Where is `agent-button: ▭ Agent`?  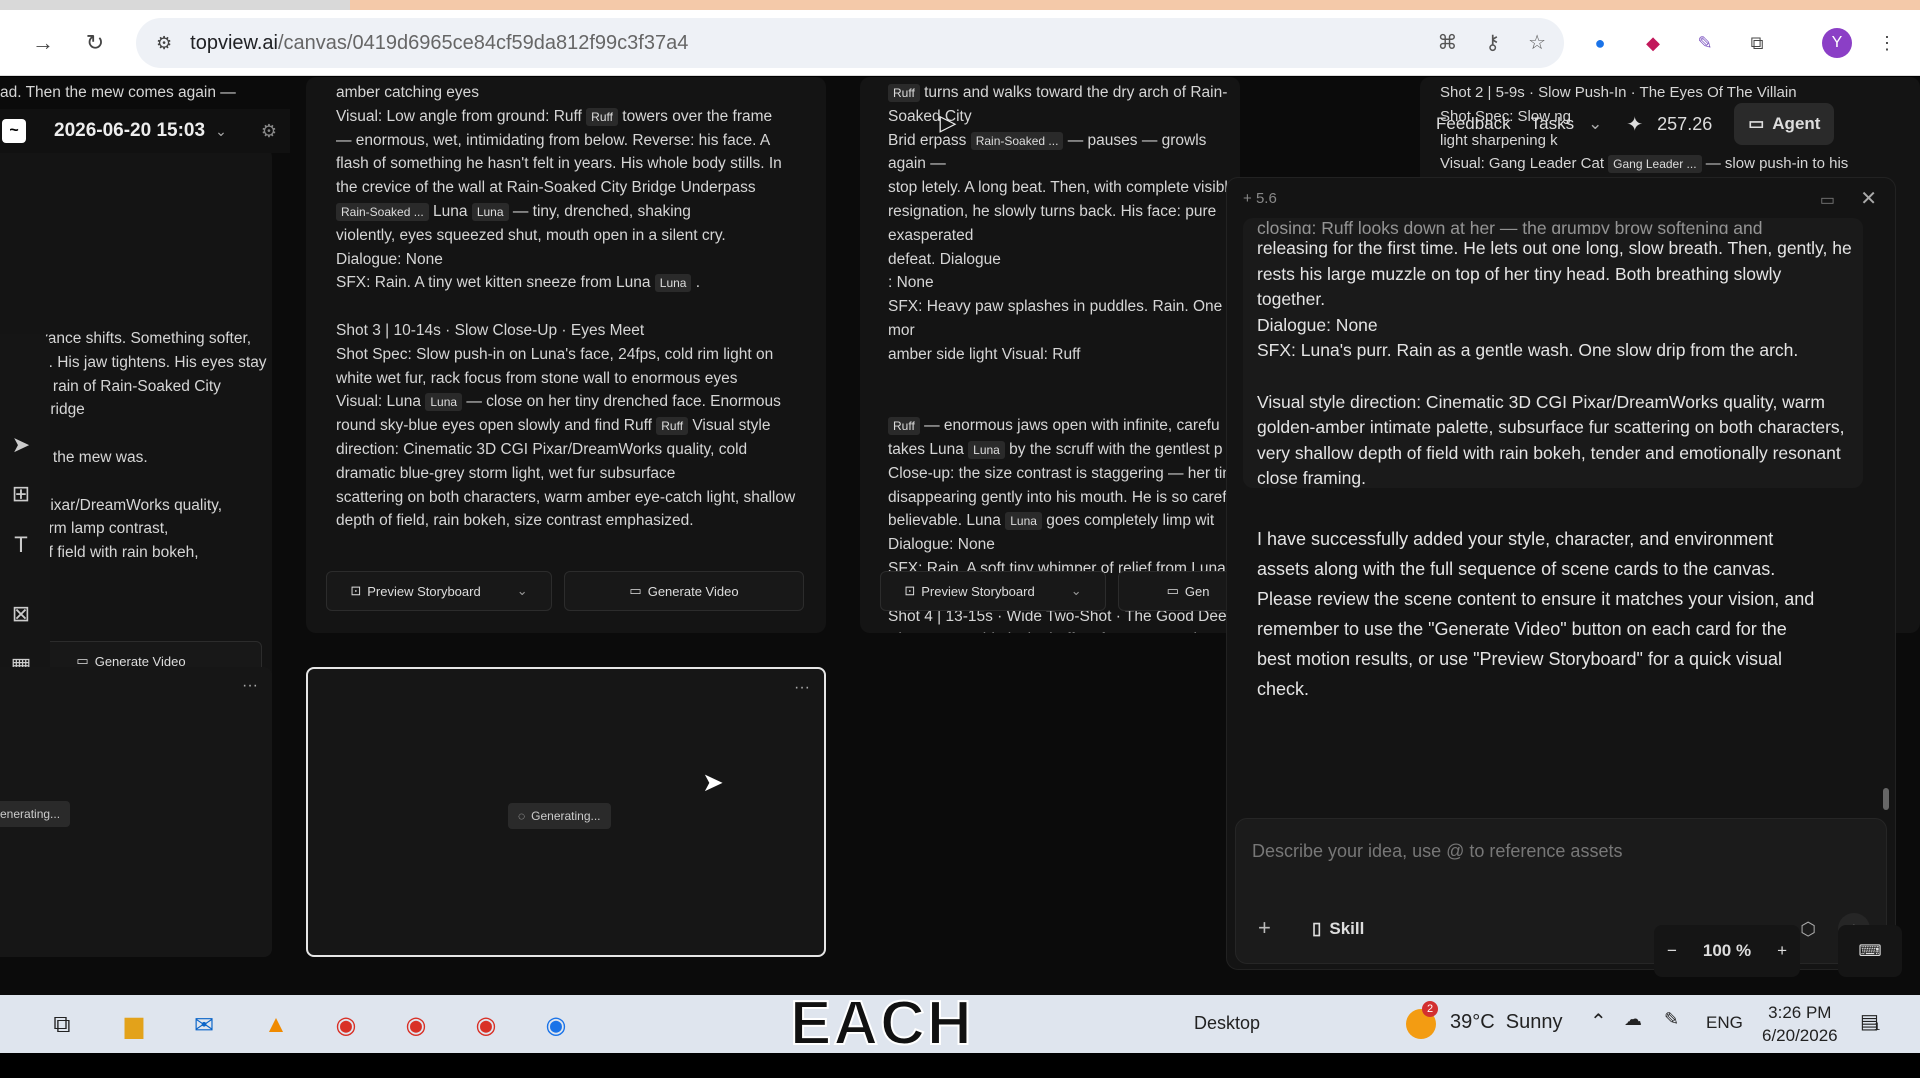 agent-button: ▭ Agent is located at coordinates (1784, 124).